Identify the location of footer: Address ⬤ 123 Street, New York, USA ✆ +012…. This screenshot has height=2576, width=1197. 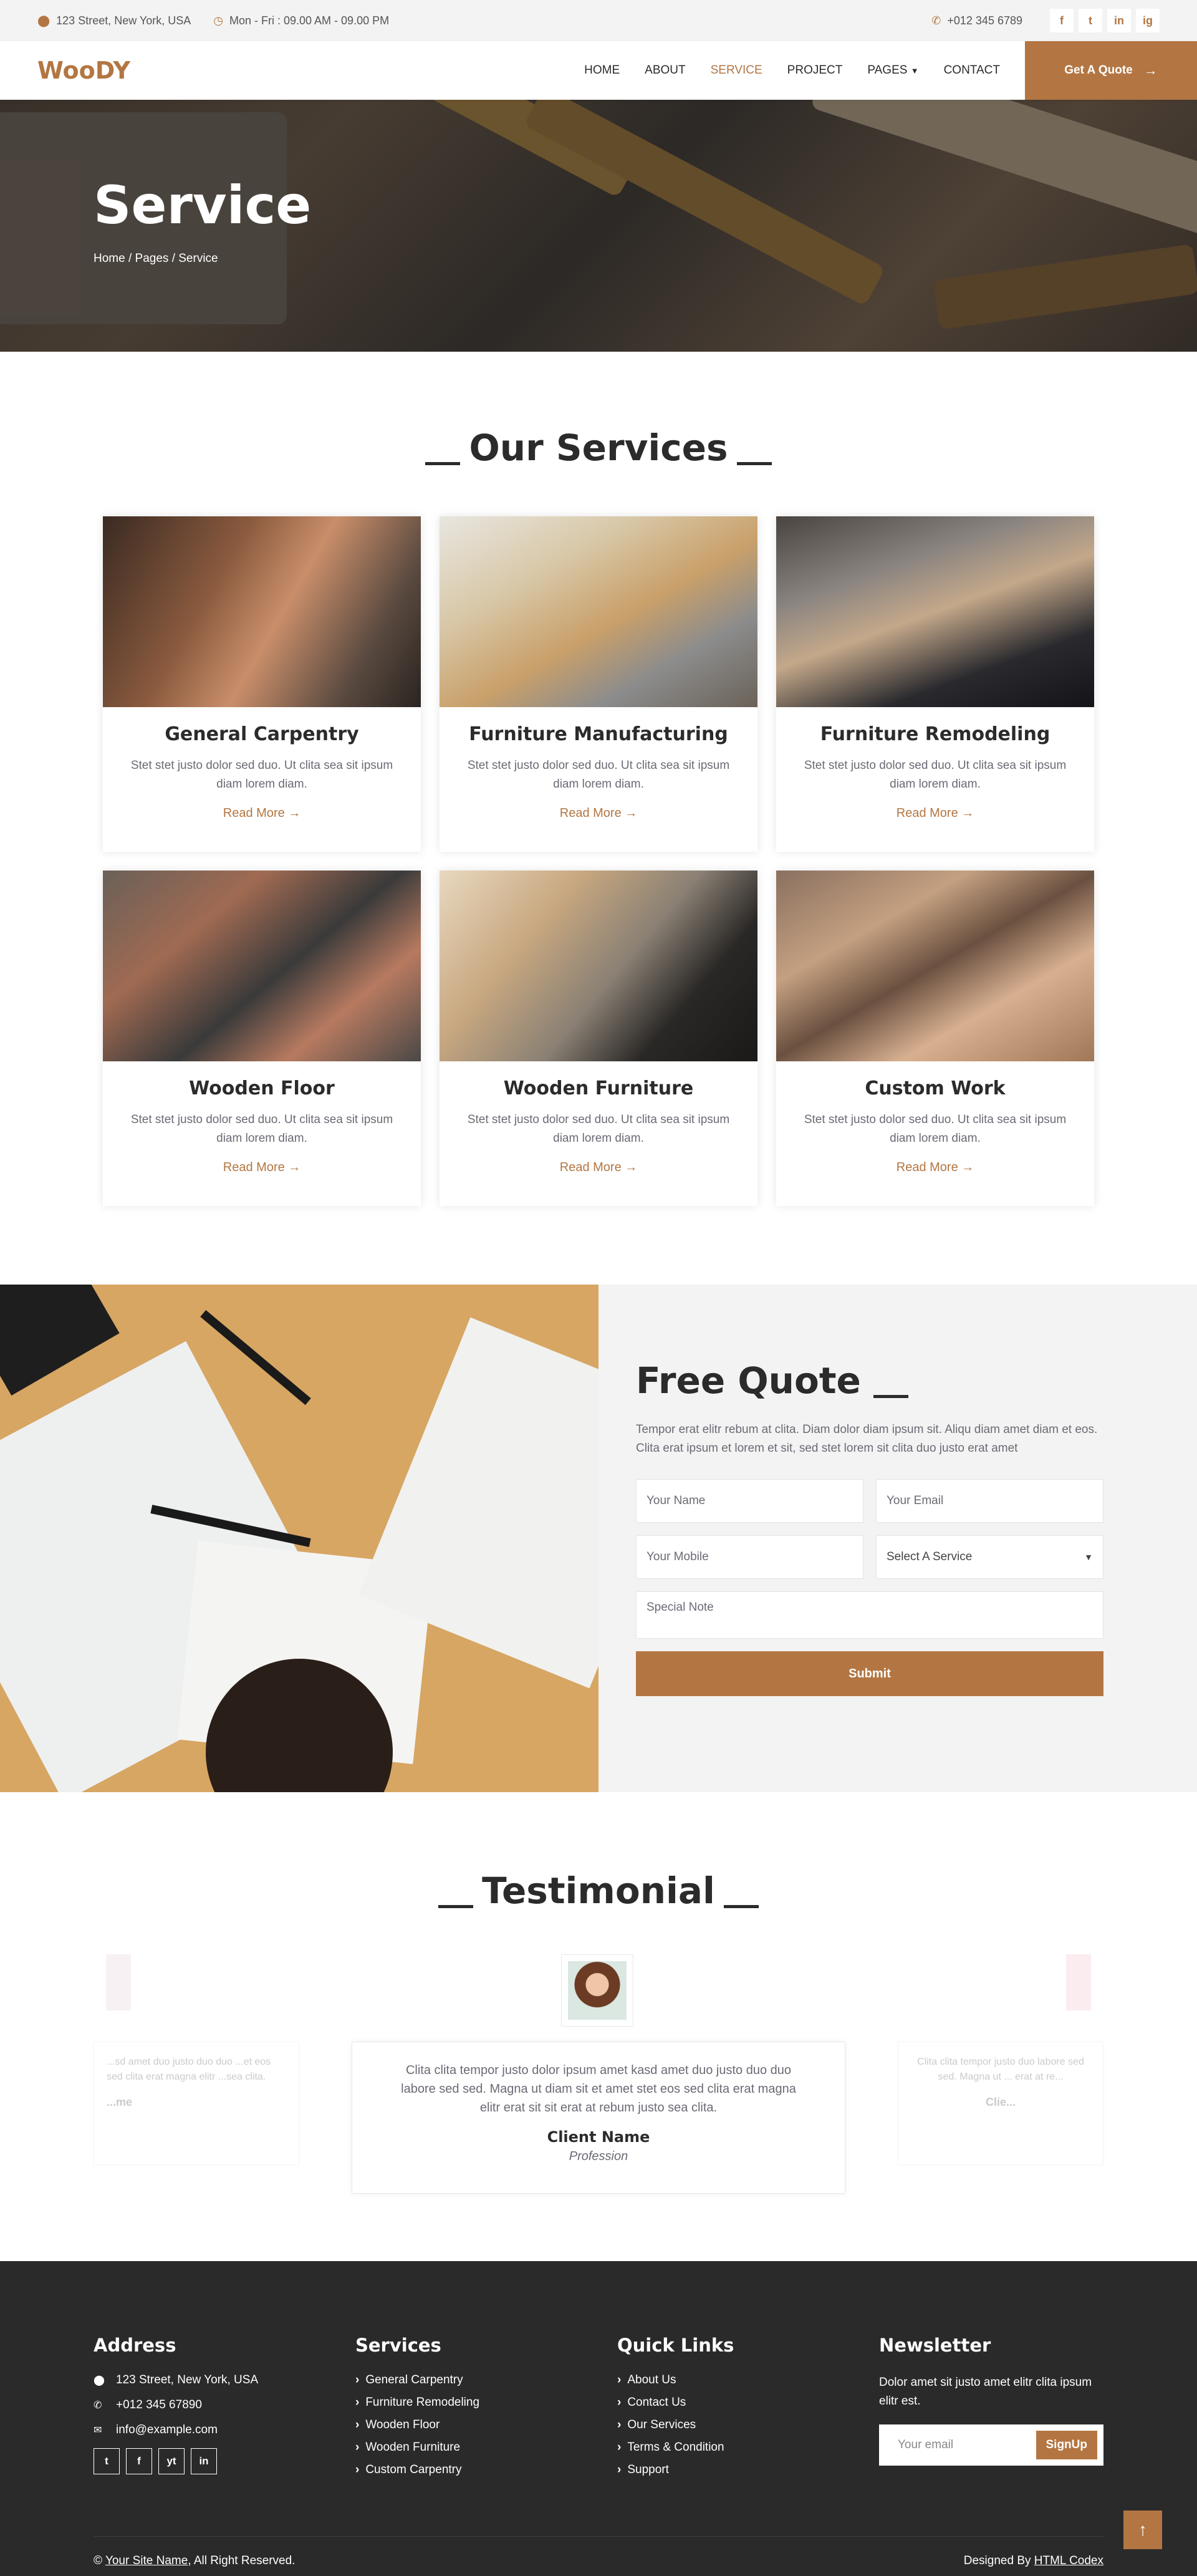
(598, 2418).